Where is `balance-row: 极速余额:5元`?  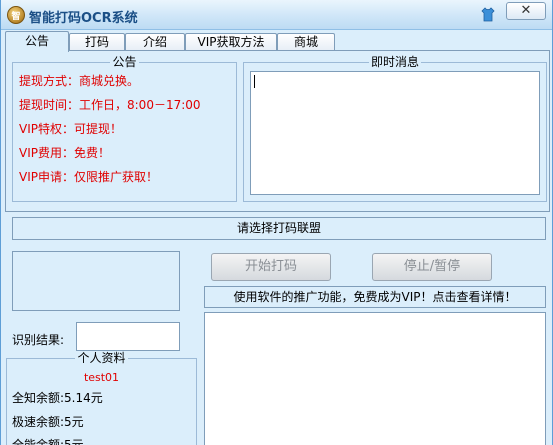 balance-row: 极速余额:5元 is located at coordinates (48, 422).